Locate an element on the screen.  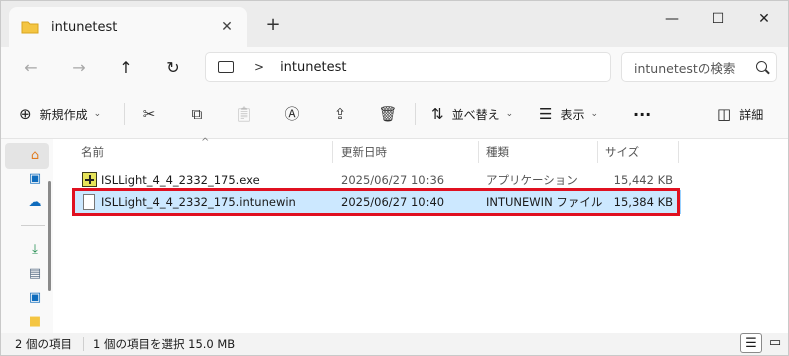
rename-icon: Ⓐ is located at coordinates (292, 114).